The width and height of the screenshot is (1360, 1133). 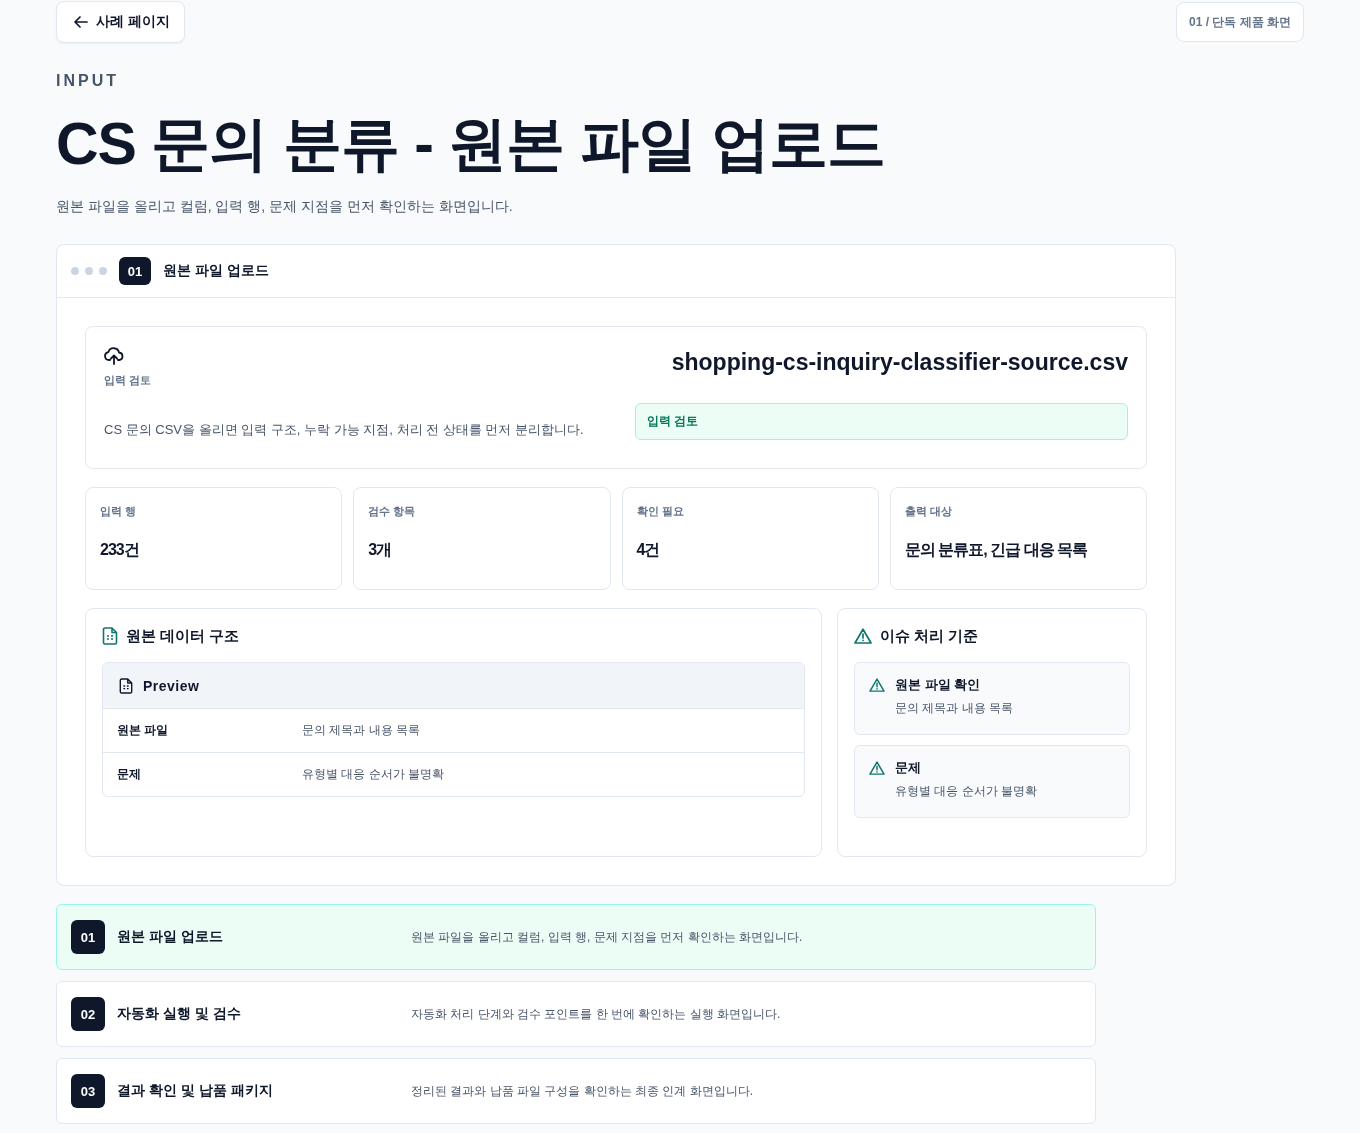 I want to click on row-label: 문제, so click(x=129, y=774).